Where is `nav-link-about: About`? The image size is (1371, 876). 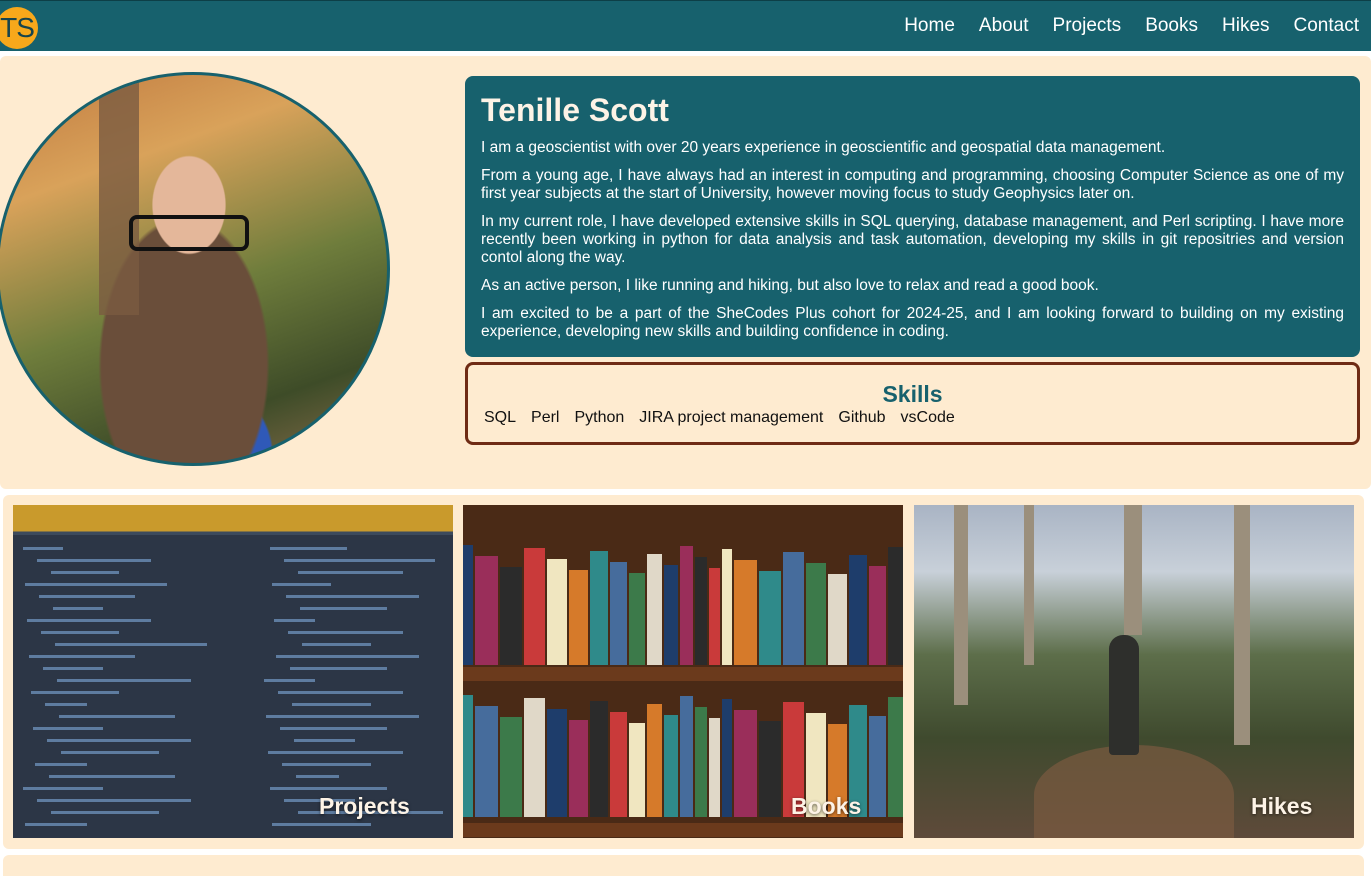 nav-link-about: About is located at coordinates (1004, 26).